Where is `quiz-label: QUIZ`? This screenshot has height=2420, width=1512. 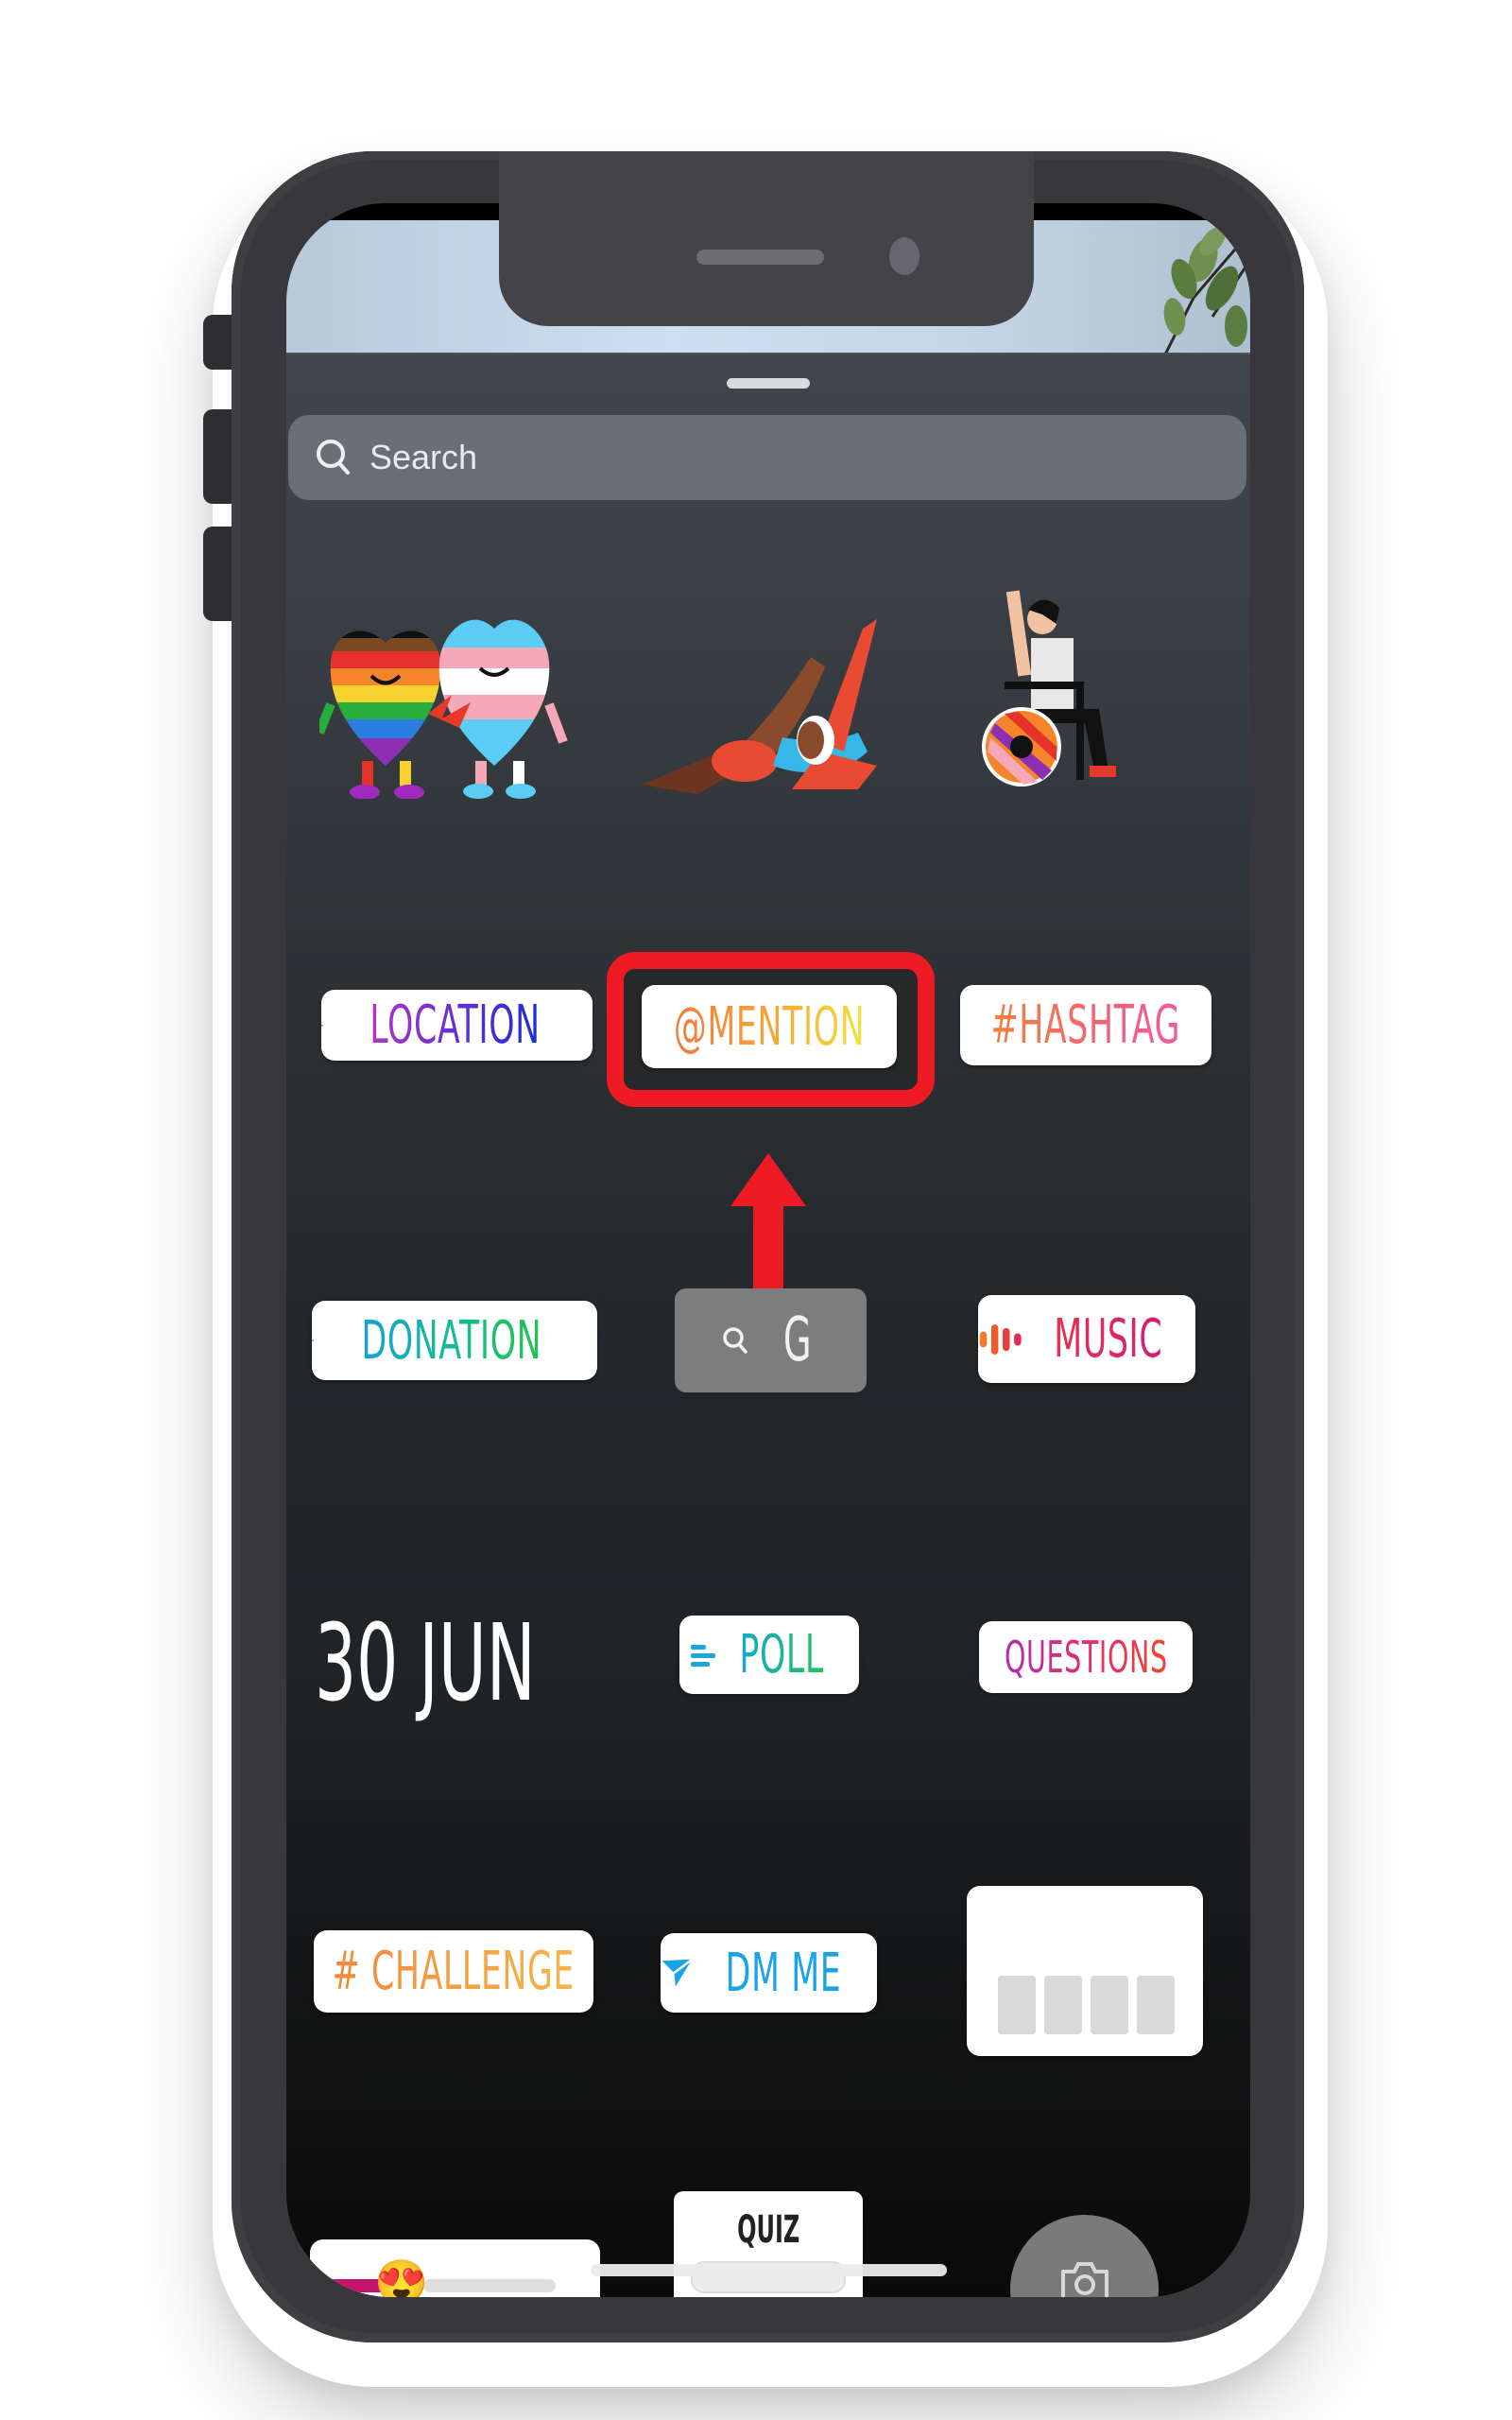 quiz-label: QUIZ is located at coordinates (768, 2230).